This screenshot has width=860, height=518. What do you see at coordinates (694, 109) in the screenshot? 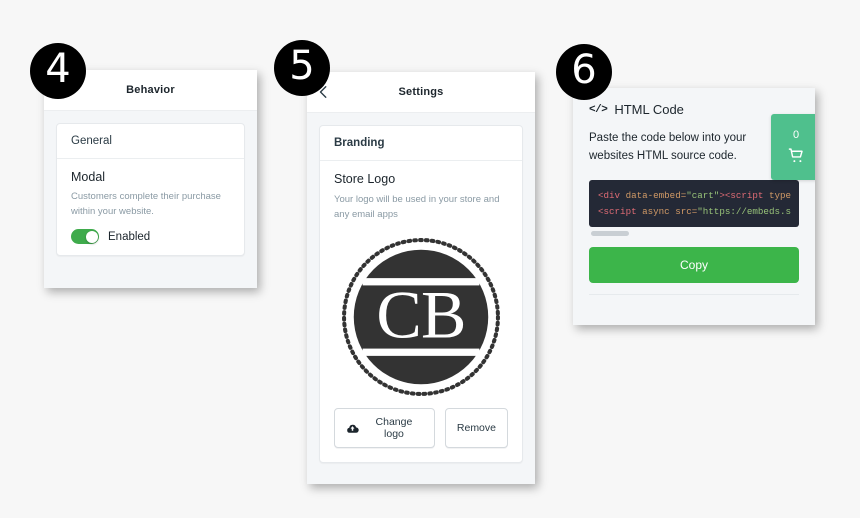
I see `html-code-heading: </> HTML Code` at bounding box center [694, 109].